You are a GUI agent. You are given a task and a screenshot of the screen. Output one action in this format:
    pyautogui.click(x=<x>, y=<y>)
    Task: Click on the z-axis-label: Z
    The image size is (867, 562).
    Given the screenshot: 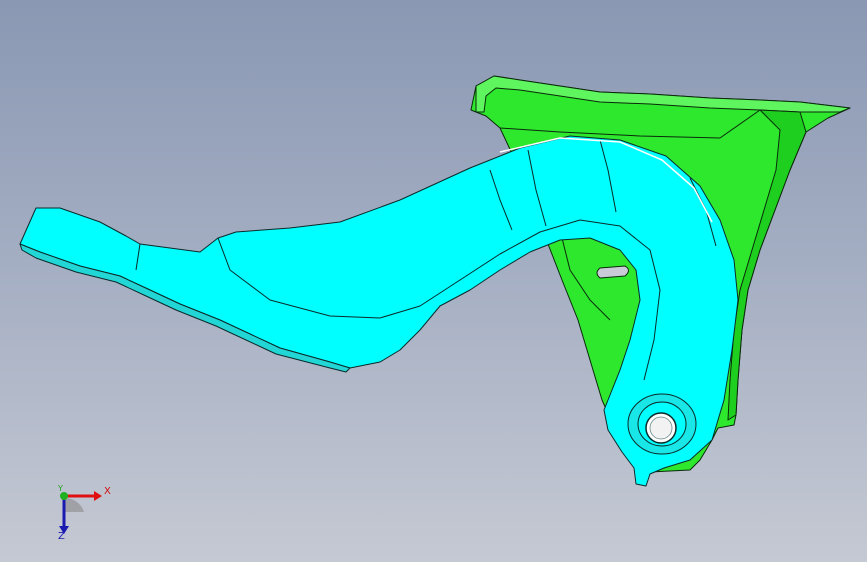 What is the action you would take?
    pyautogui.click(x=61, y=536)
    